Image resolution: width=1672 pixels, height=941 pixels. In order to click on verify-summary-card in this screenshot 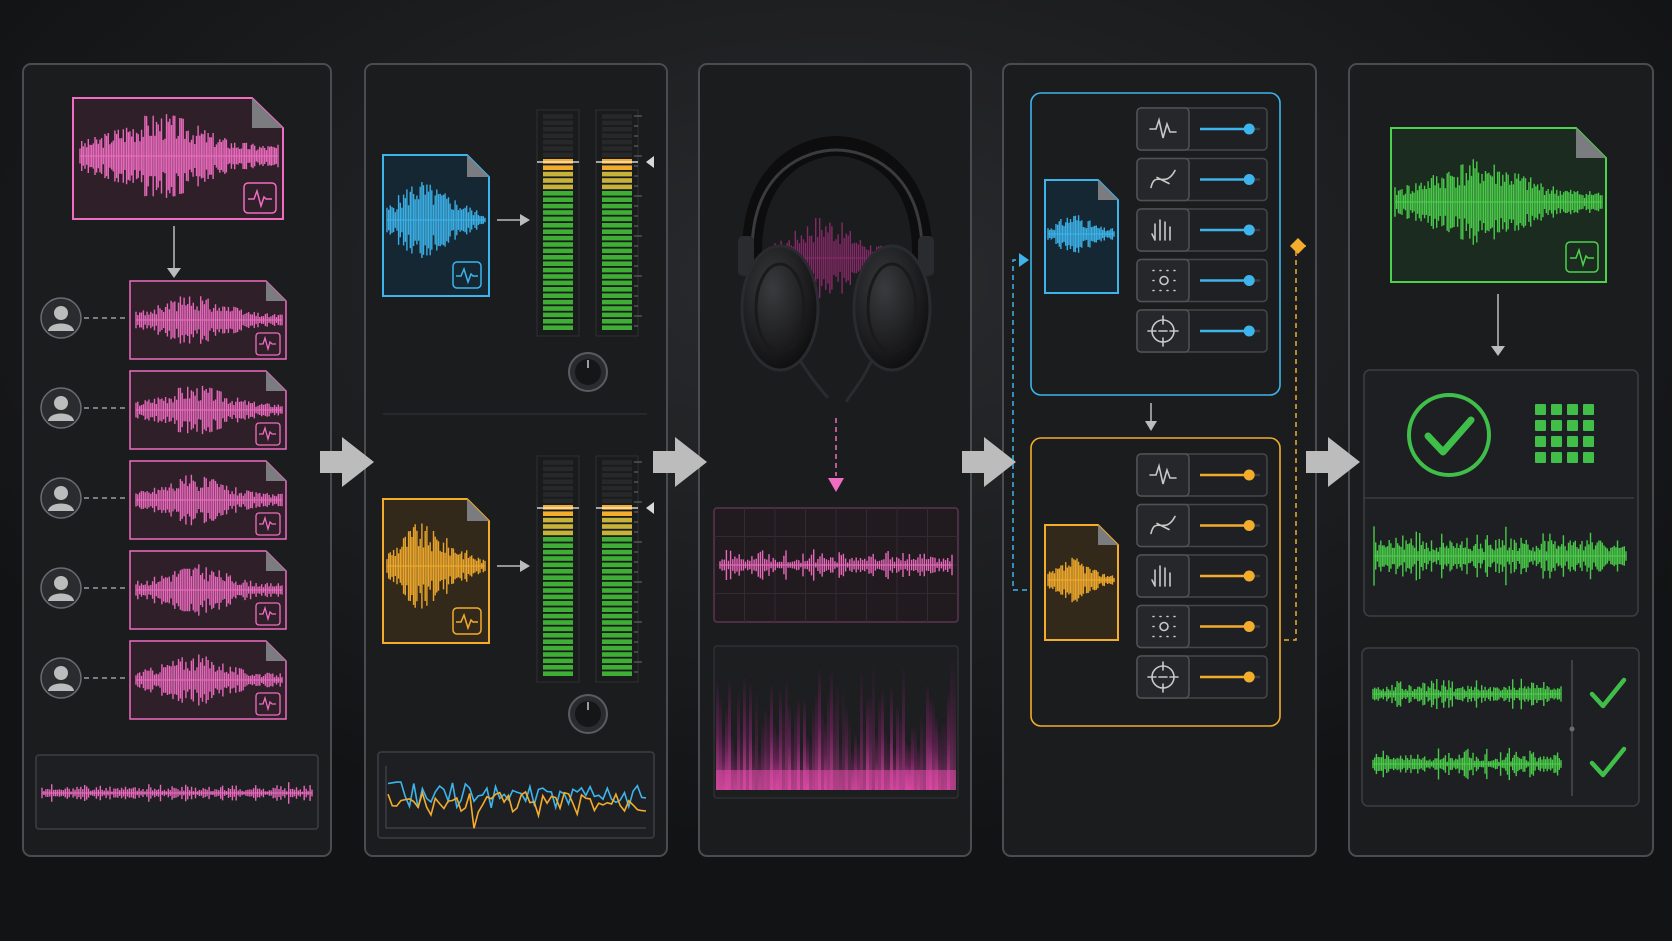, I will do `click(1501, 493)`.